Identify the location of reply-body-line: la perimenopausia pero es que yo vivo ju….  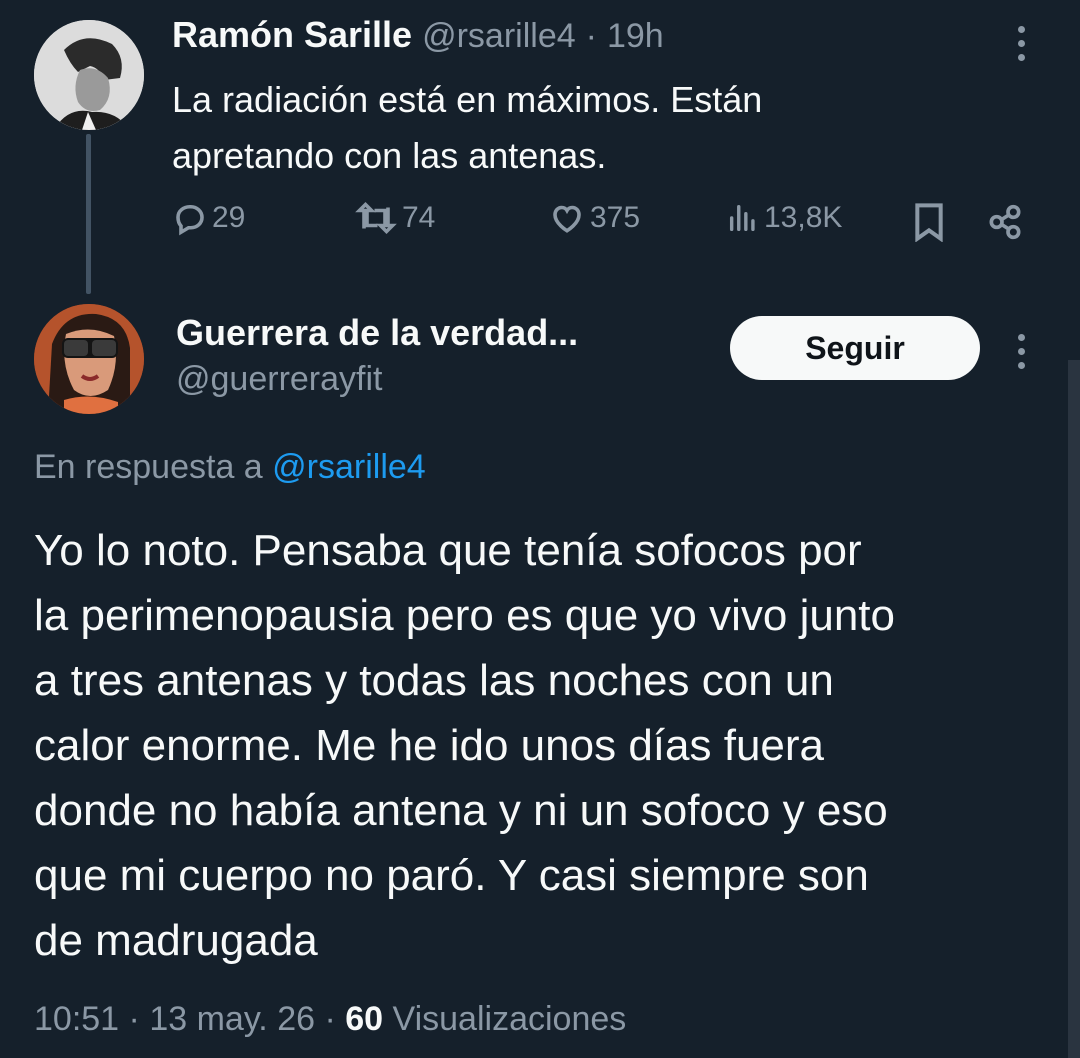
(464, 615).